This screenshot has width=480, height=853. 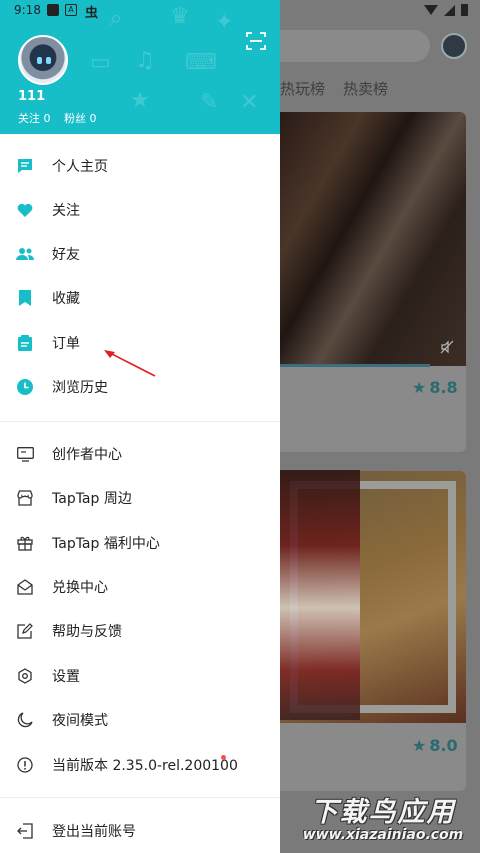 What do you see at coordinates (140, 720) in the screenshot?
I see `menu-item-night-mode: 夜间模式` at bounding box center [140, 720].